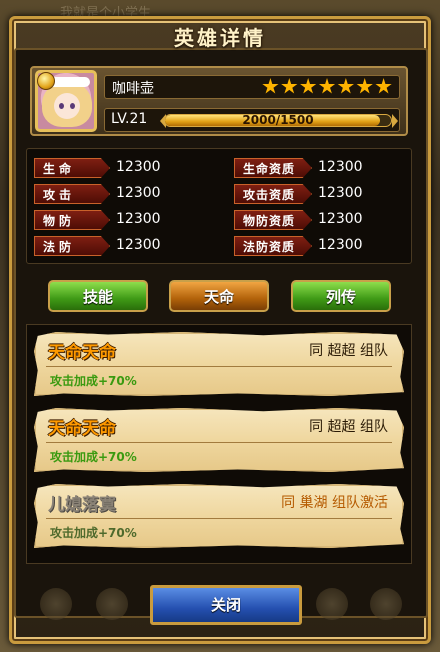  Describe the element at coordinates (273, 194) in the screenshot. I see `stat-label-attack-aptitude: 攻击资质` at that location.